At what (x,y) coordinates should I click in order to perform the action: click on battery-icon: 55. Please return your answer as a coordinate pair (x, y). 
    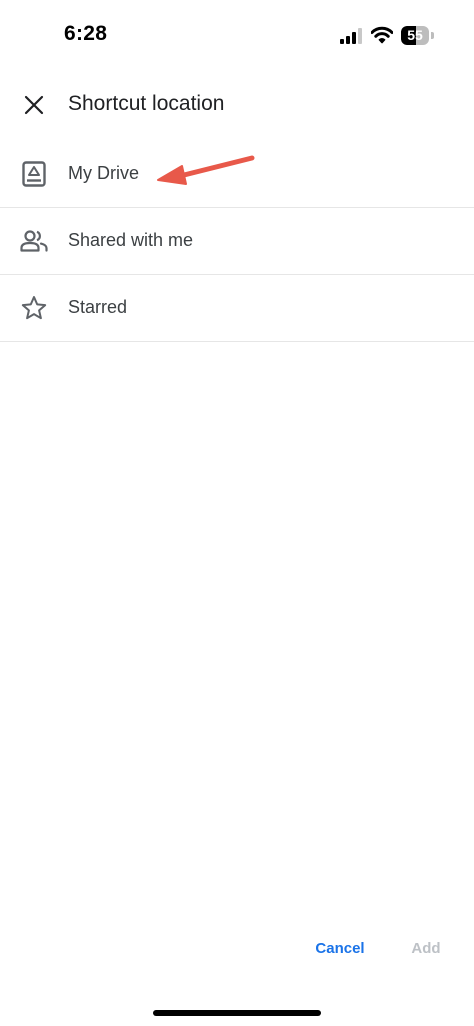
    Looking at the image, I should click on (418, 35).